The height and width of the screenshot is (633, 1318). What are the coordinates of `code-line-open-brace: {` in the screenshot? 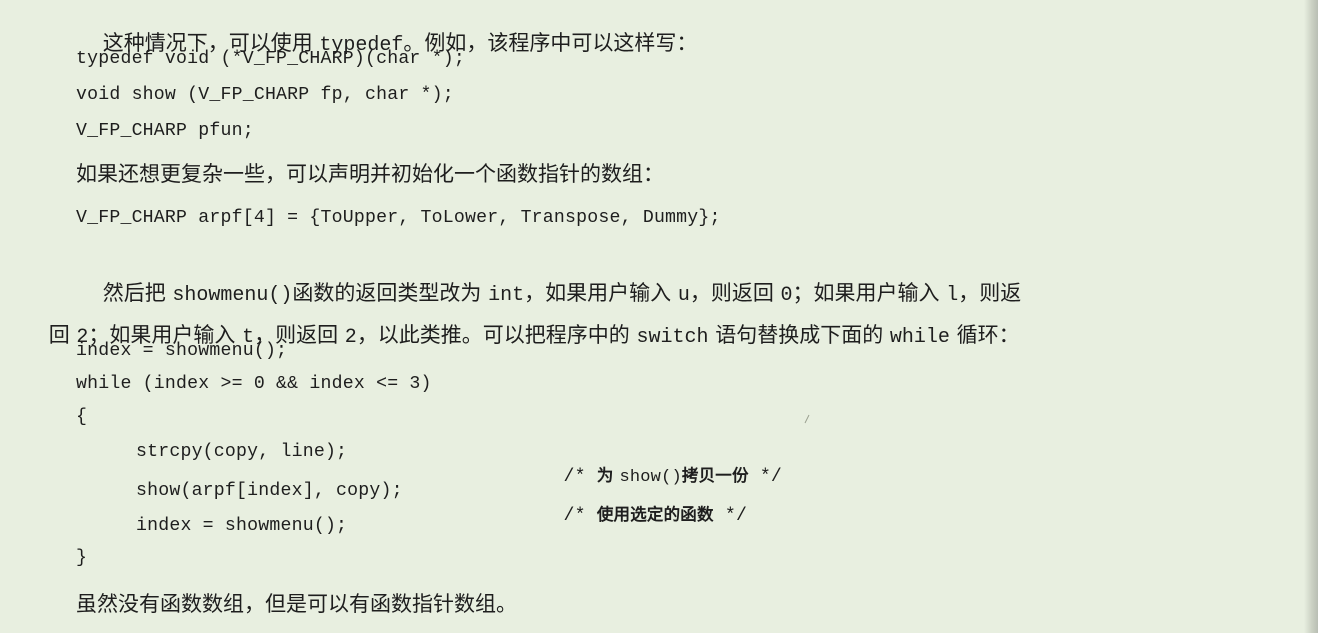 It's located at (82, 417).